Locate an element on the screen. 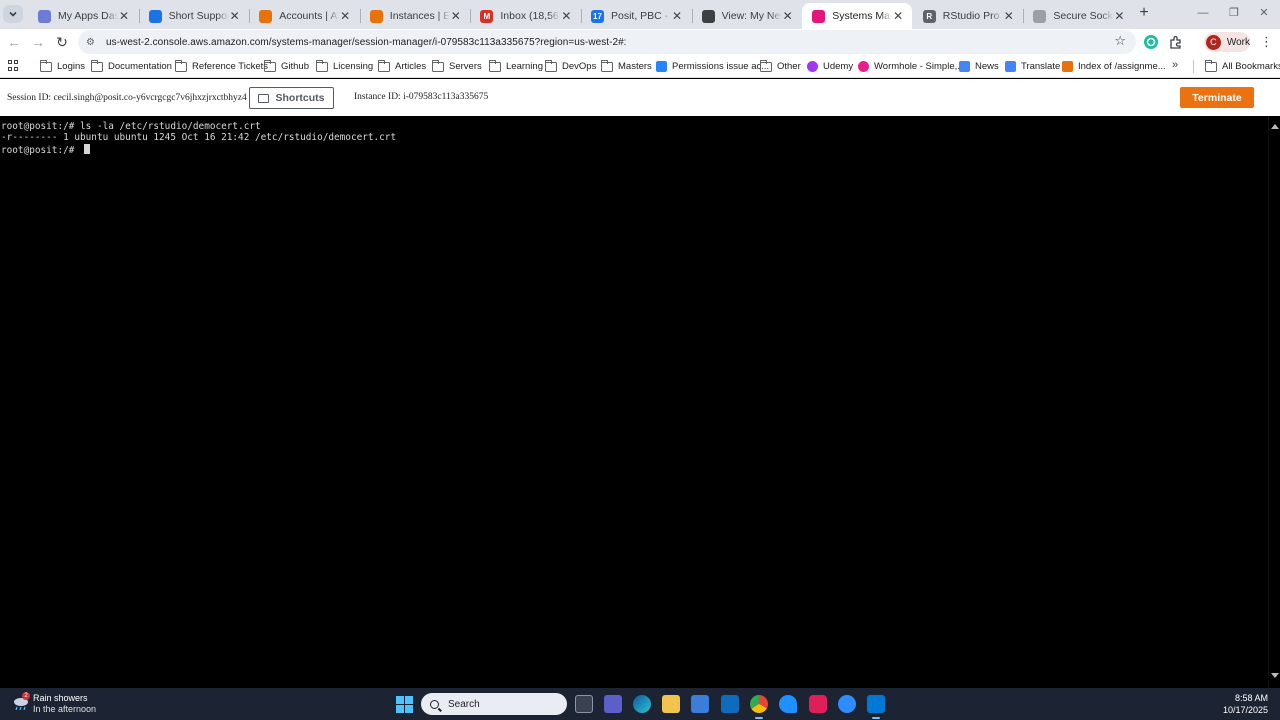 The width and height of the screenshot is (1280, 720). apps-grid-icon is located at coordinates (13, 65).